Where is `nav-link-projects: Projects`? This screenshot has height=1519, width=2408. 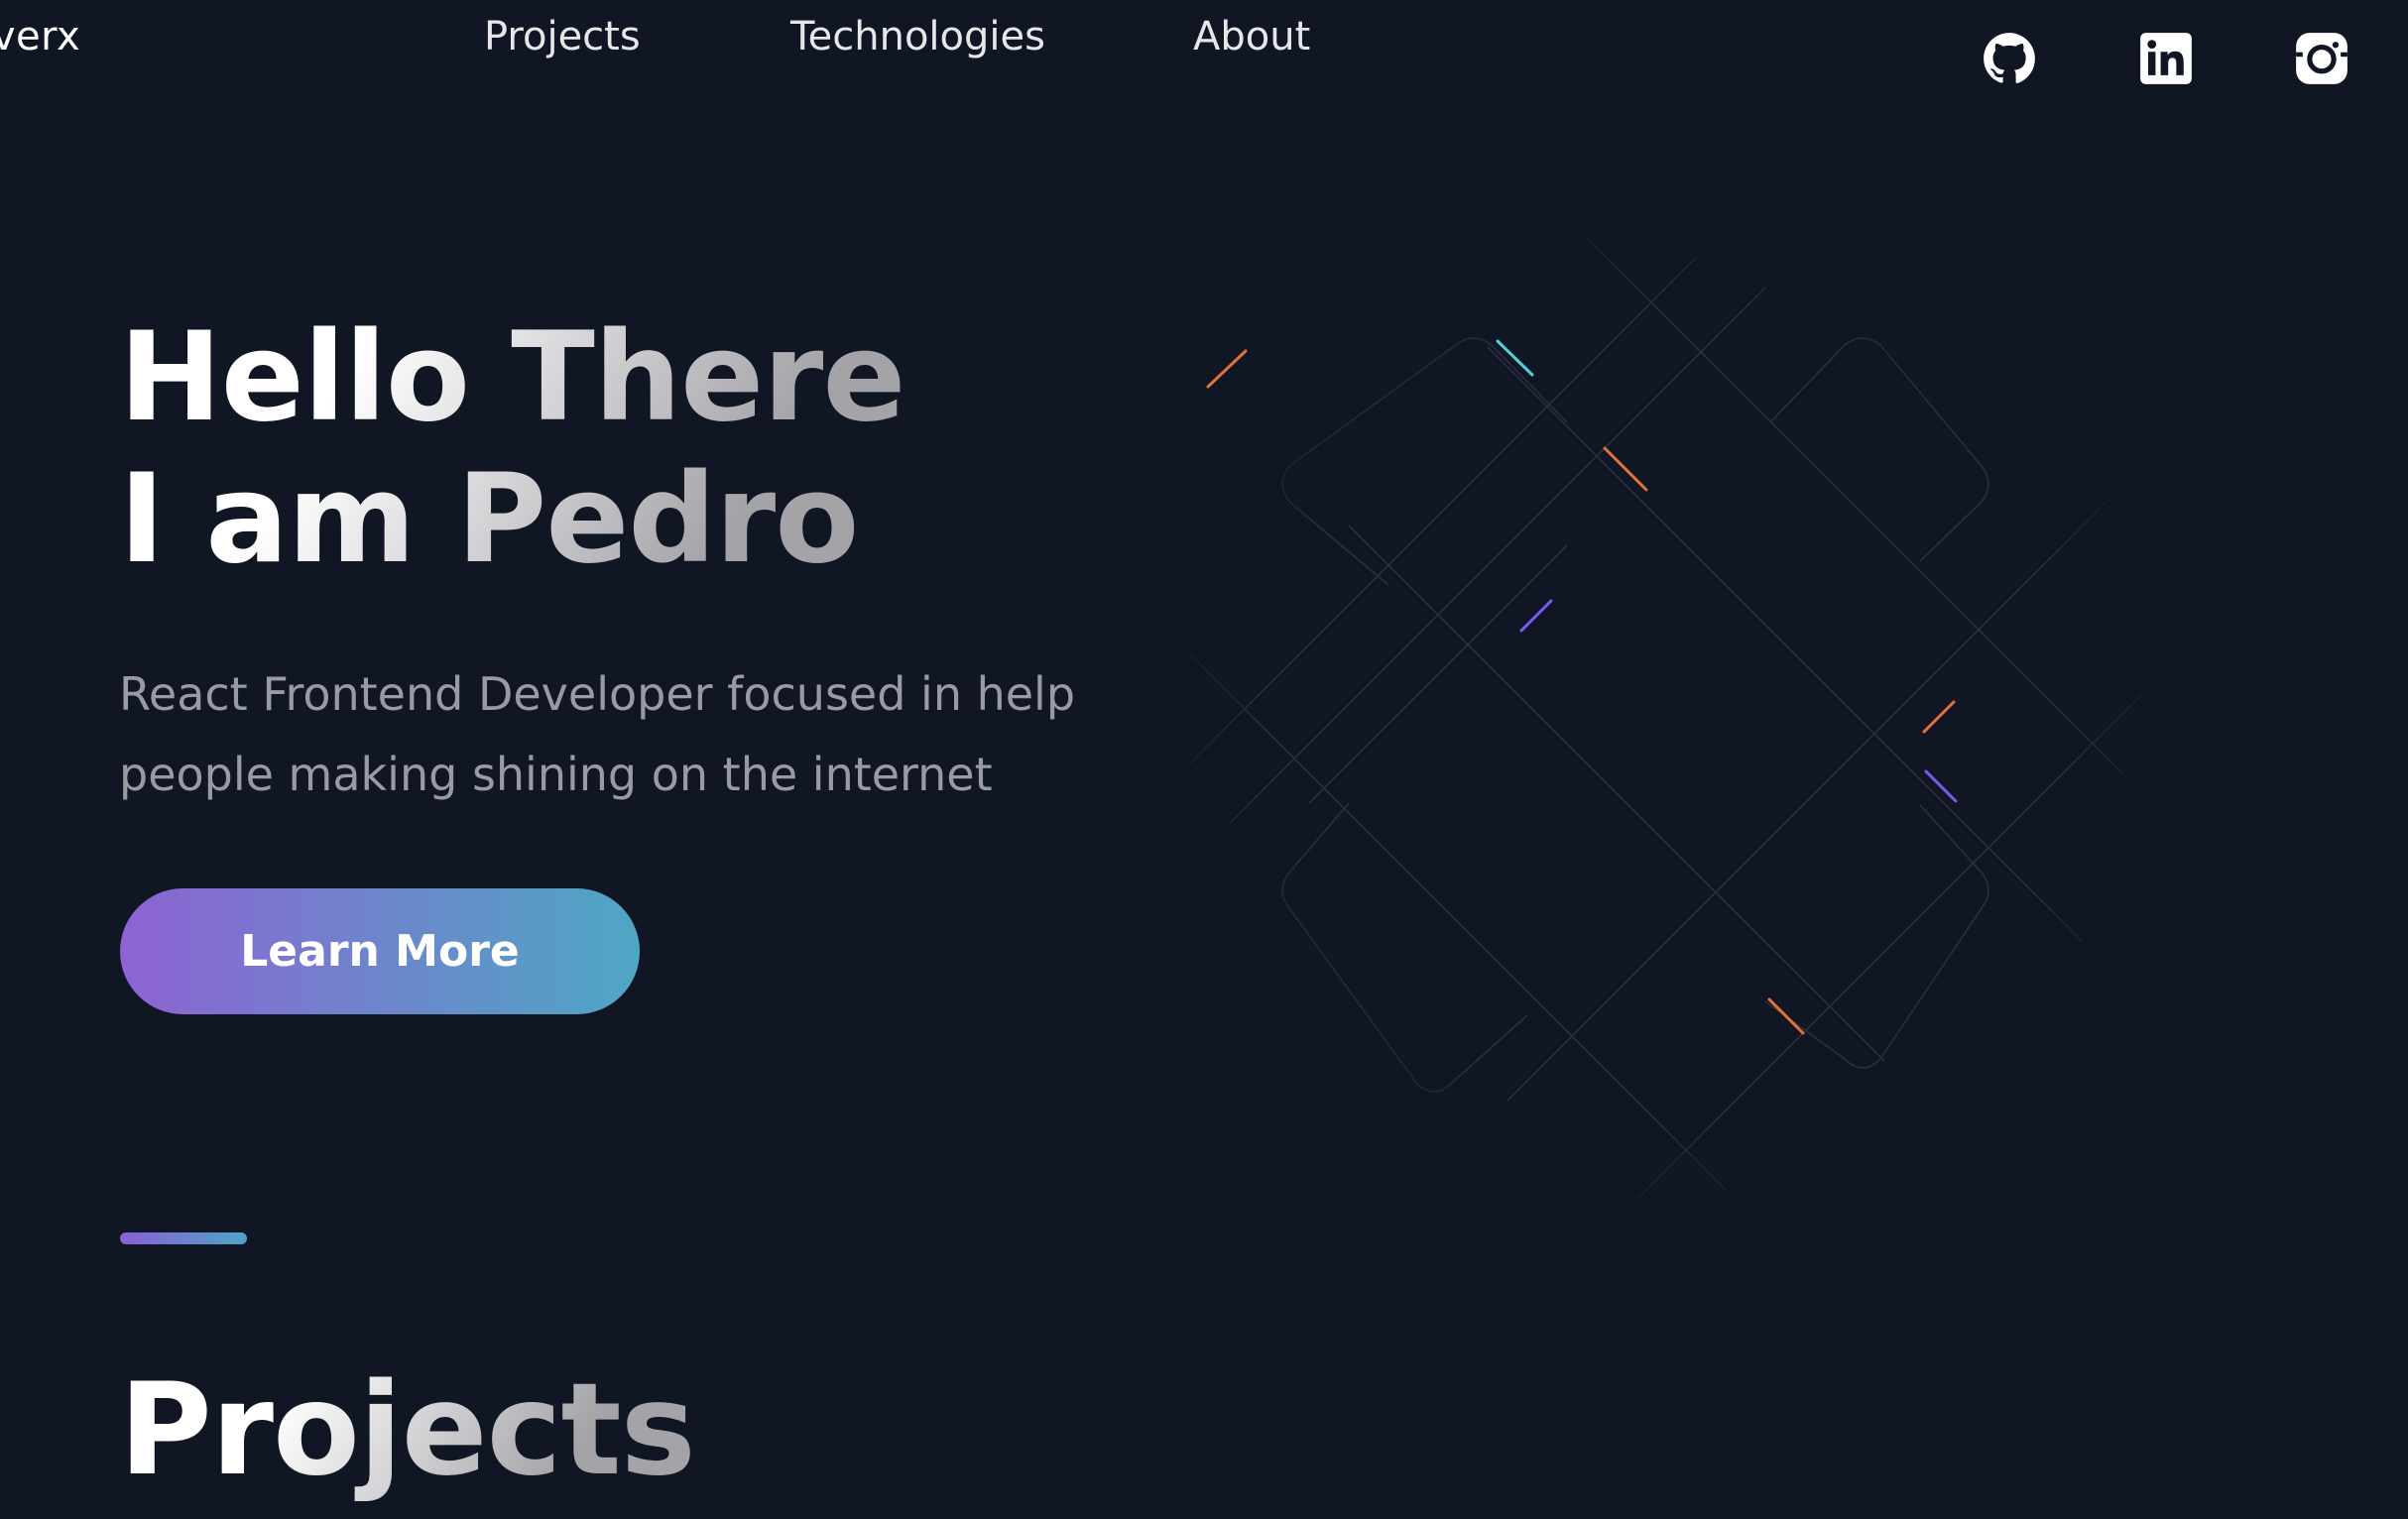 nav-link-projects: Projects is located at coordinates (562, 36).